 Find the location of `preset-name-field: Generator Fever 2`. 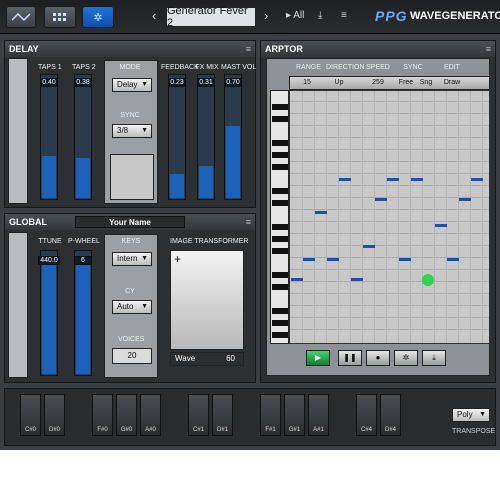

preset-name-field: Generator Fever 2 is located at coordinates (211, 17).